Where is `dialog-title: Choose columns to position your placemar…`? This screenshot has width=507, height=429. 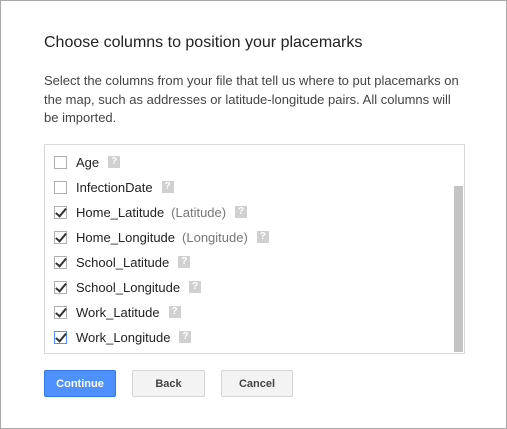 dialog-title: Choose columns to position your placemar… is located at coordinates (203, 42).